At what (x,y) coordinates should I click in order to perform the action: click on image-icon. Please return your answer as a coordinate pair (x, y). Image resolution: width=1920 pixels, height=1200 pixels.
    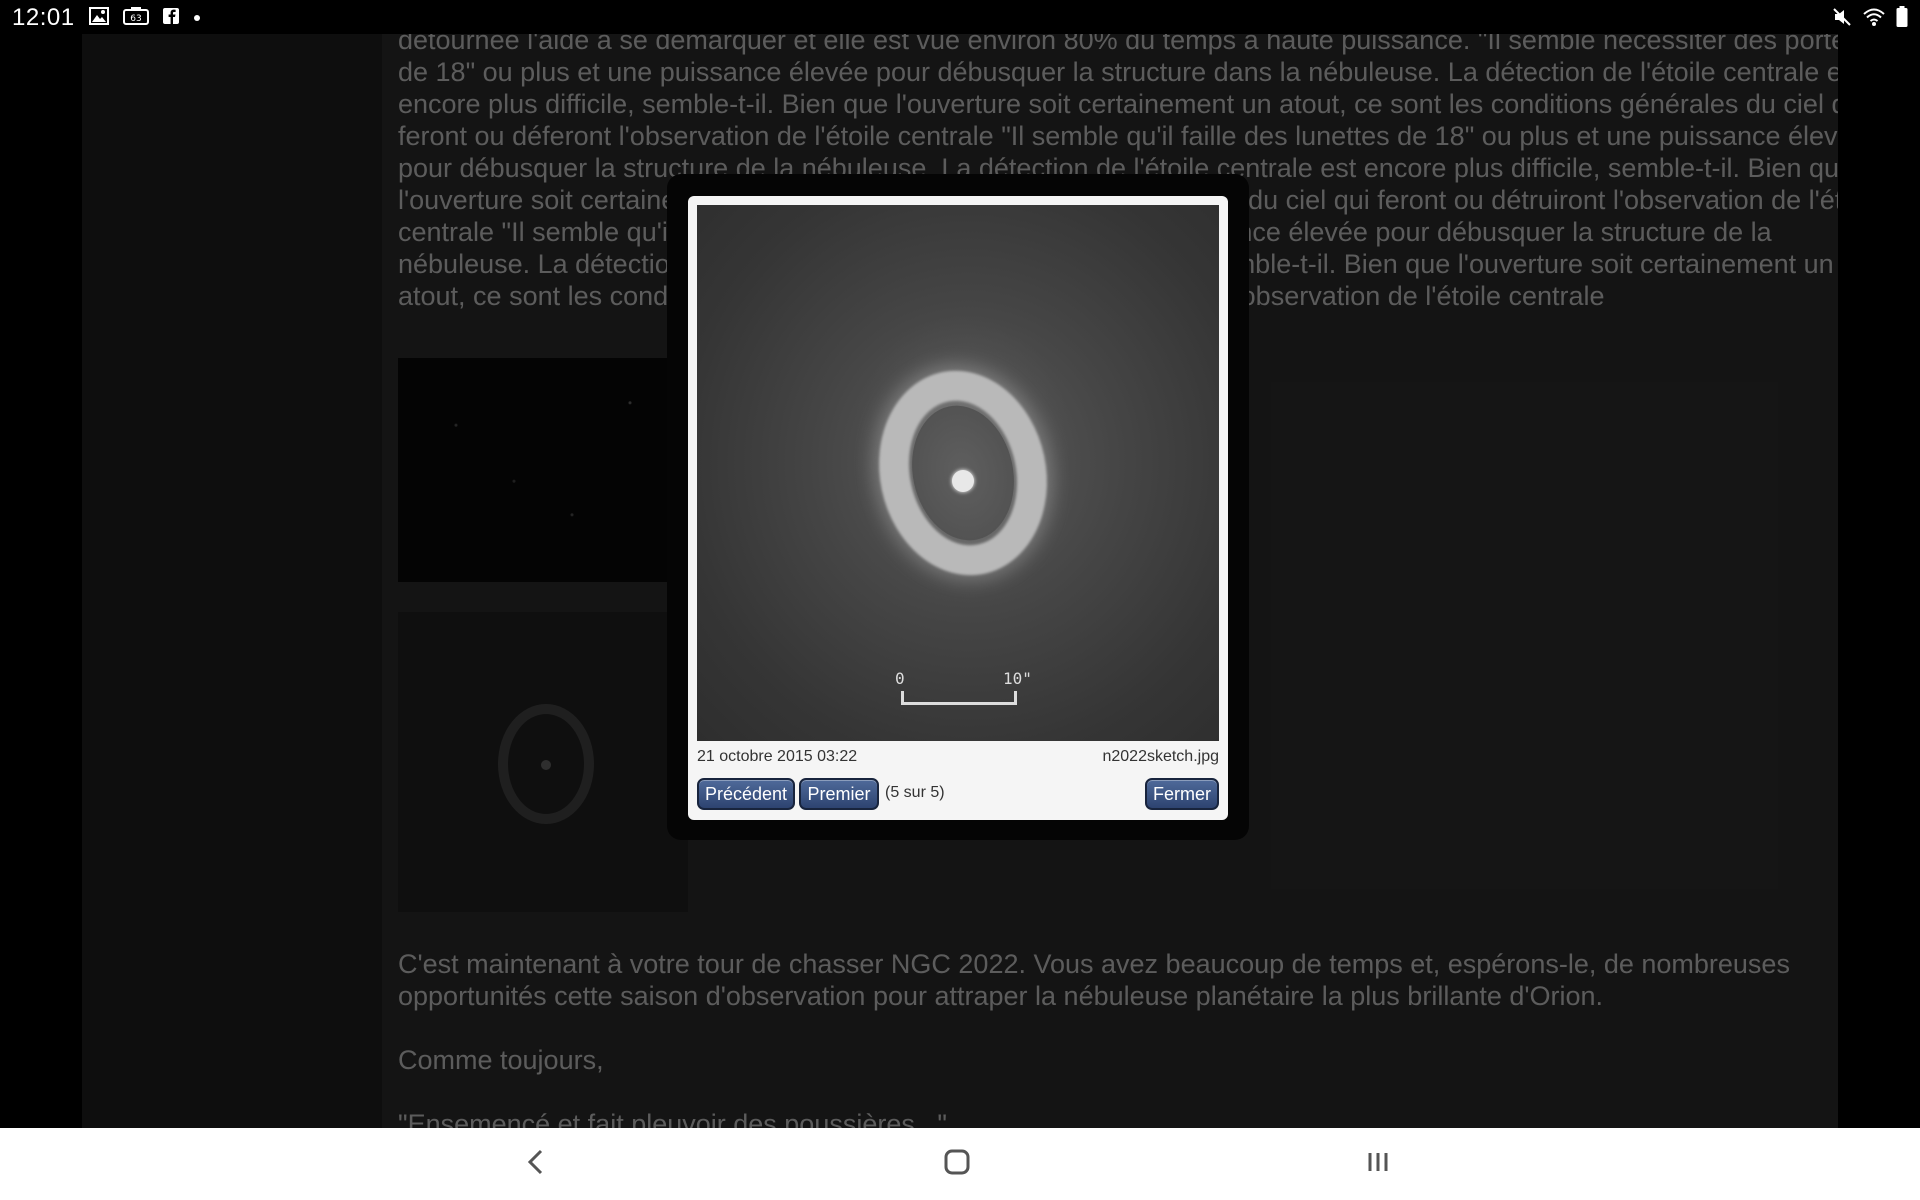
    Looking at the image, I should click on (98, 18).